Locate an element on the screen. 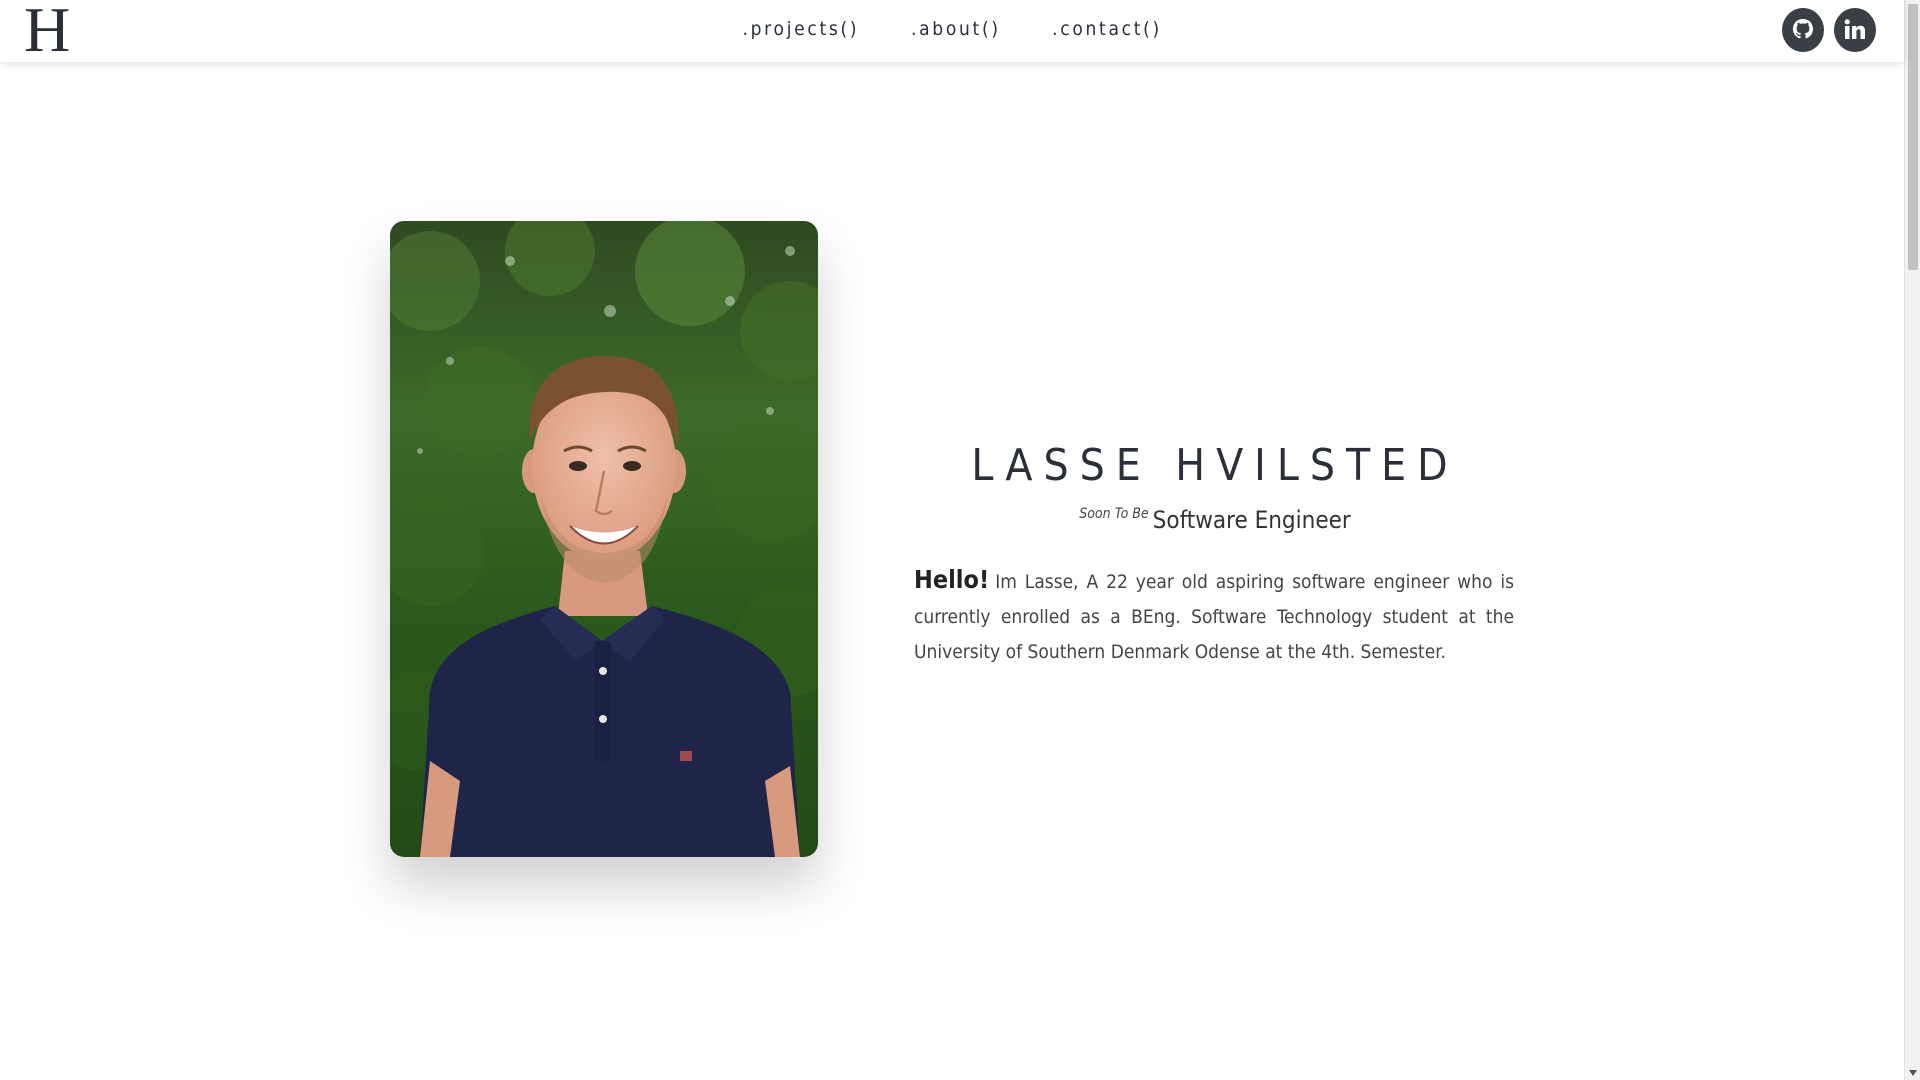  hero-subtitle: Soon To Be Software Engineer is located at coordinates (1215, 520).